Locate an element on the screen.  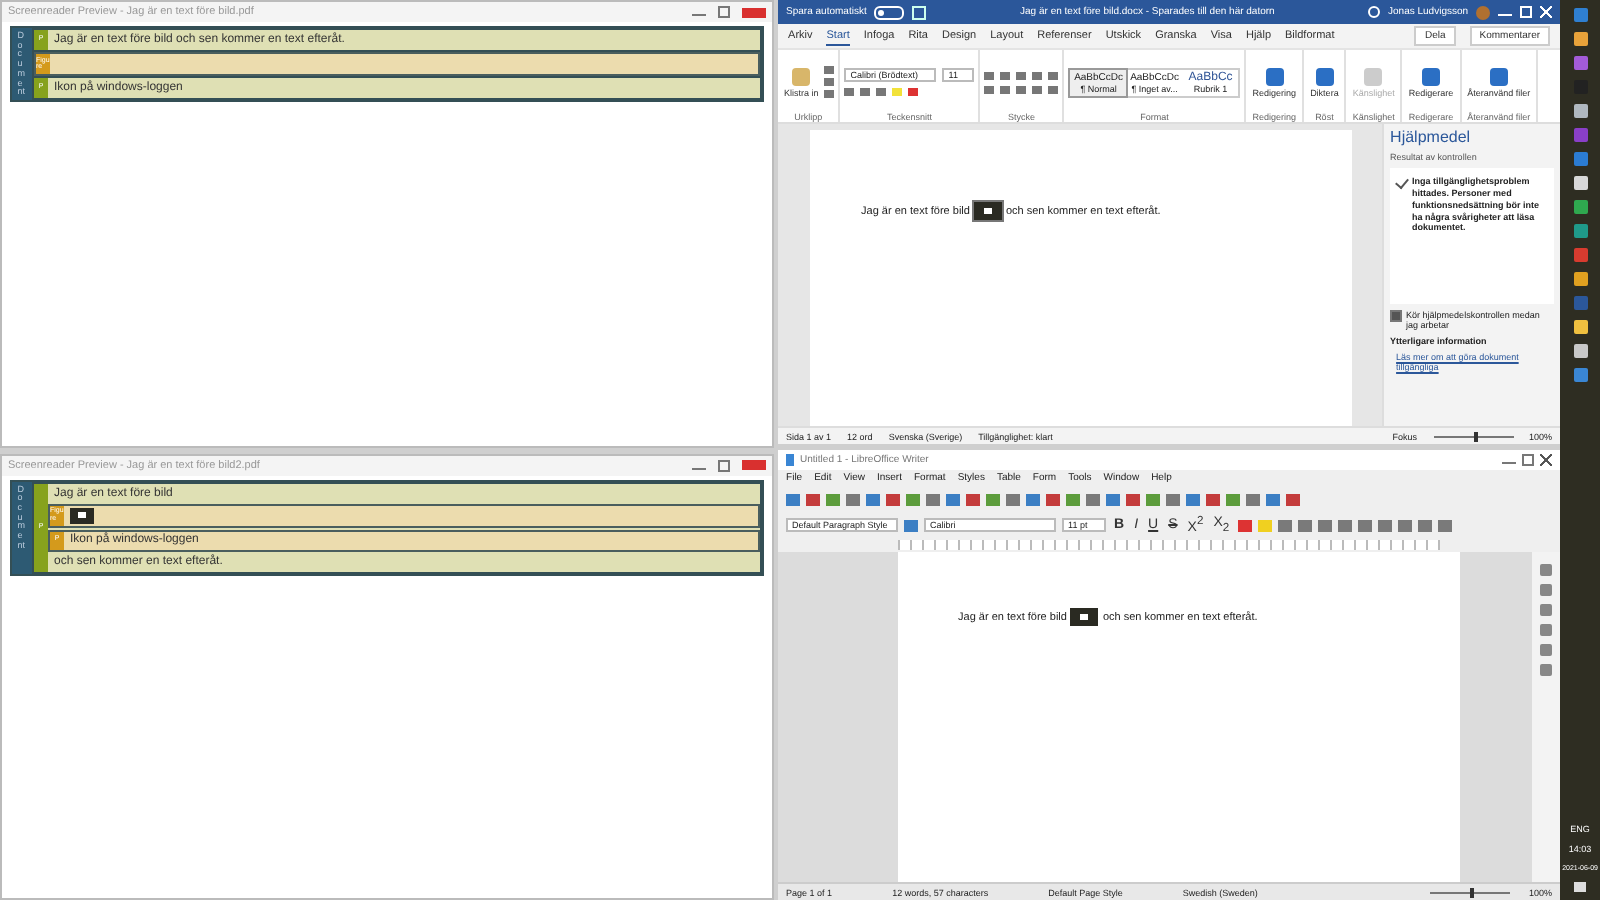
search-icon is located at coordinates (1374, 12).